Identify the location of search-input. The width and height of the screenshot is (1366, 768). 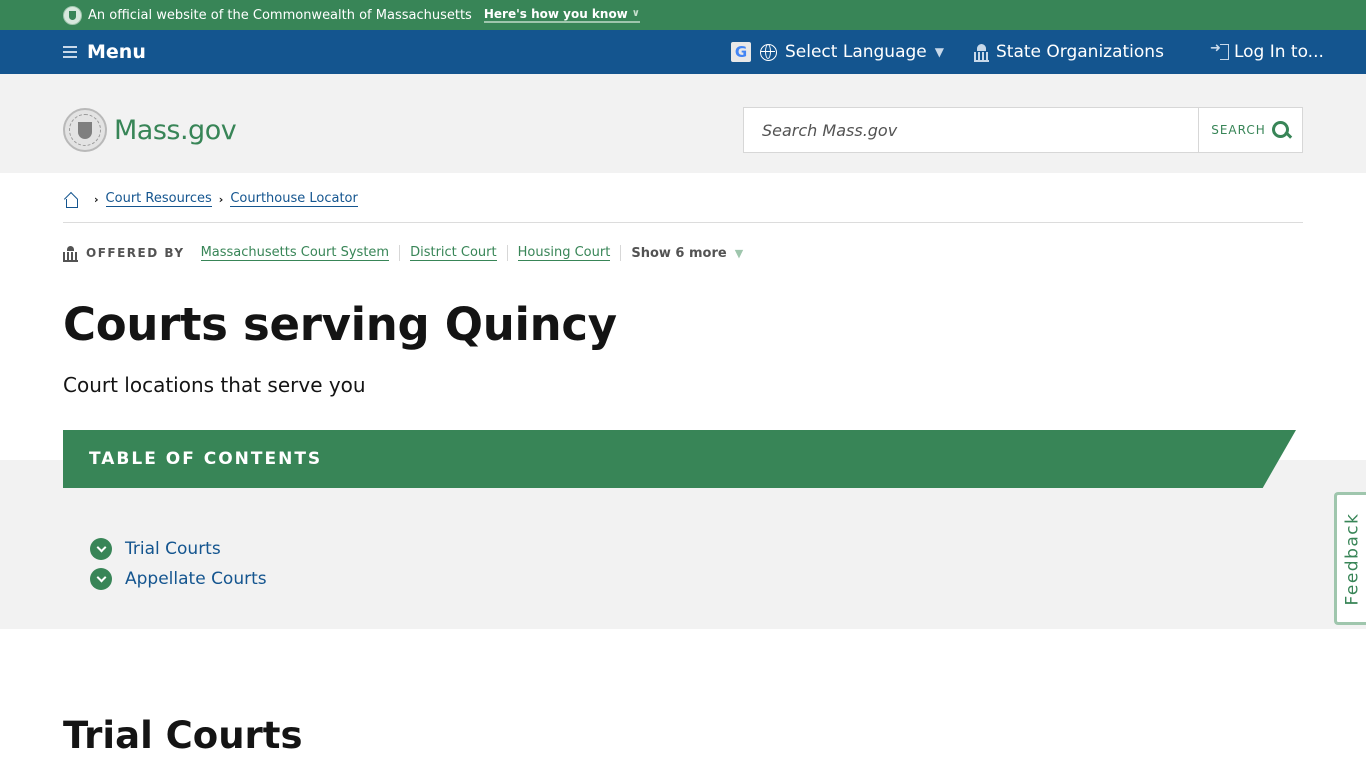
(971, 130).